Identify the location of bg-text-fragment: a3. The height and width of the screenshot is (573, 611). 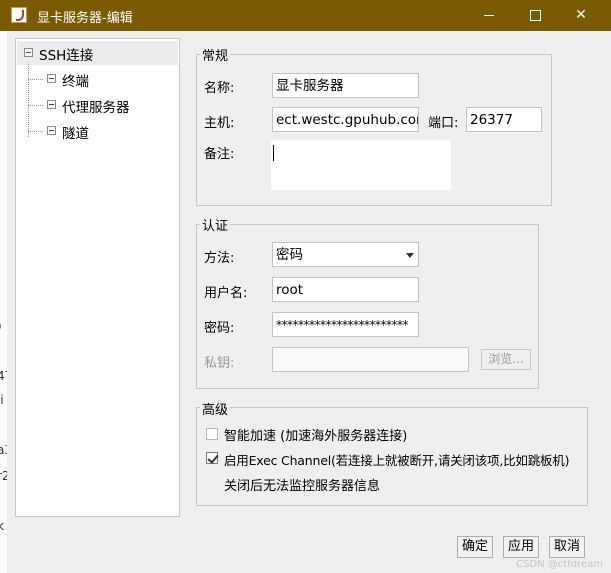
(3, 450).